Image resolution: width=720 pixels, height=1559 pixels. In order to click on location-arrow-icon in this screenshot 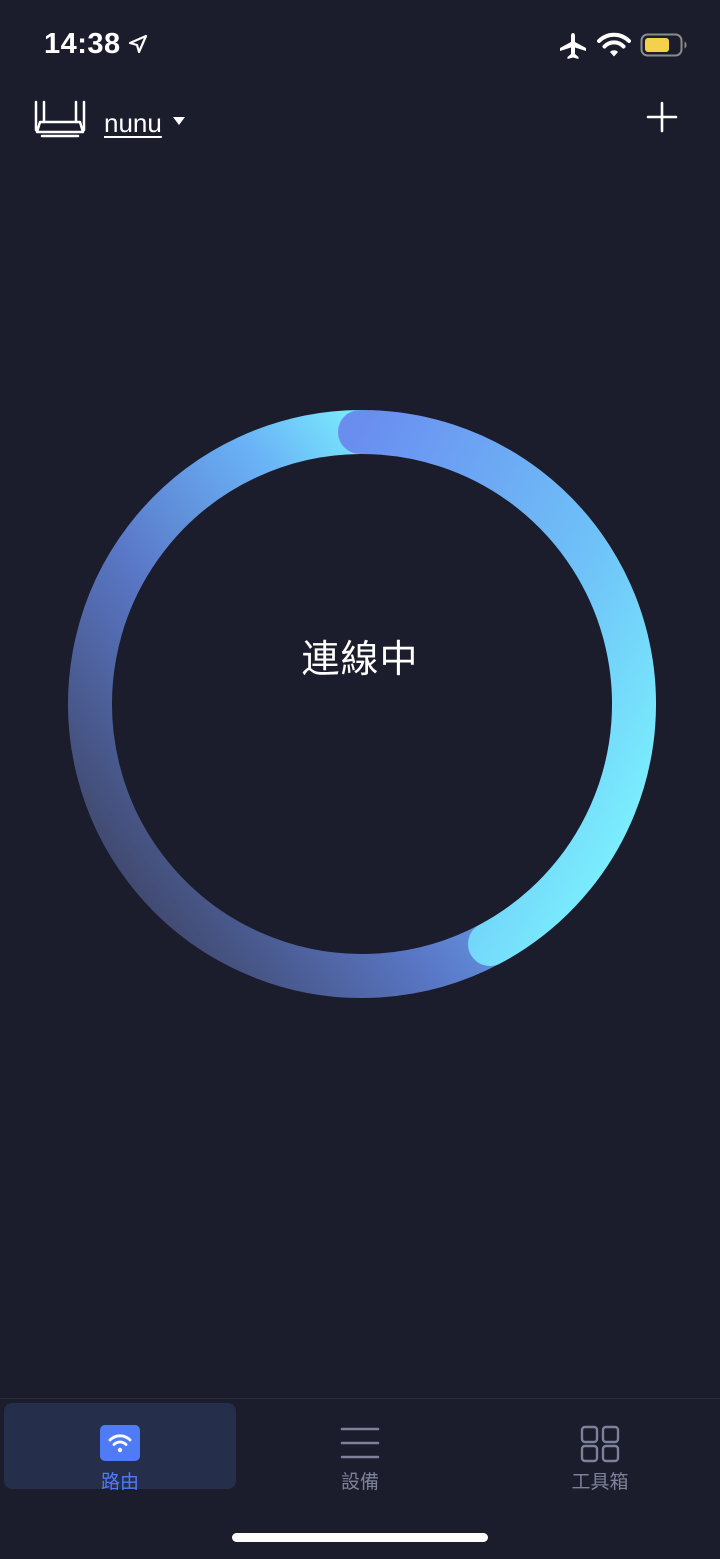, I will do `click(138, 44)`.